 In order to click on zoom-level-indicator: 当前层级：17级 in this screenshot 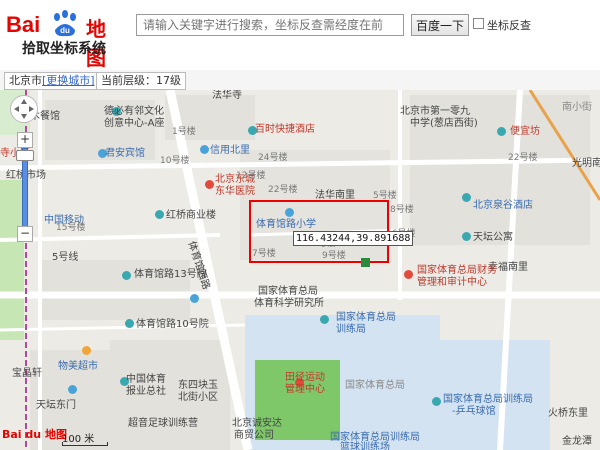, I will do `click(141, 81)`.